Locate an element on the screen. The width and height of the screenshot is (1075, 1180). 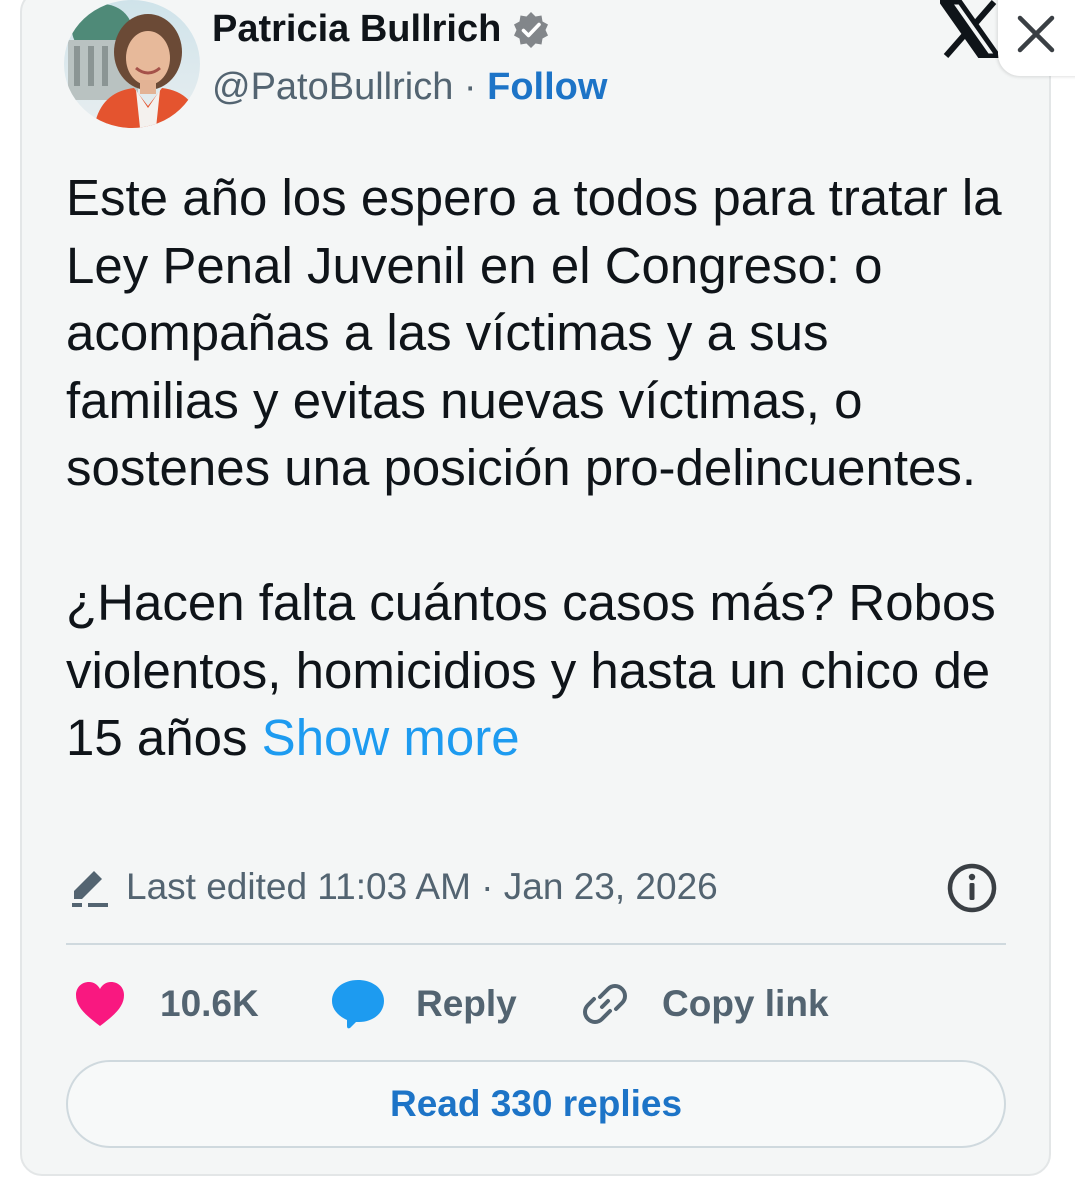
edited-info: Last edited 11:03 AM · Jan 23, 2026 is located at coordinates (393, 887).